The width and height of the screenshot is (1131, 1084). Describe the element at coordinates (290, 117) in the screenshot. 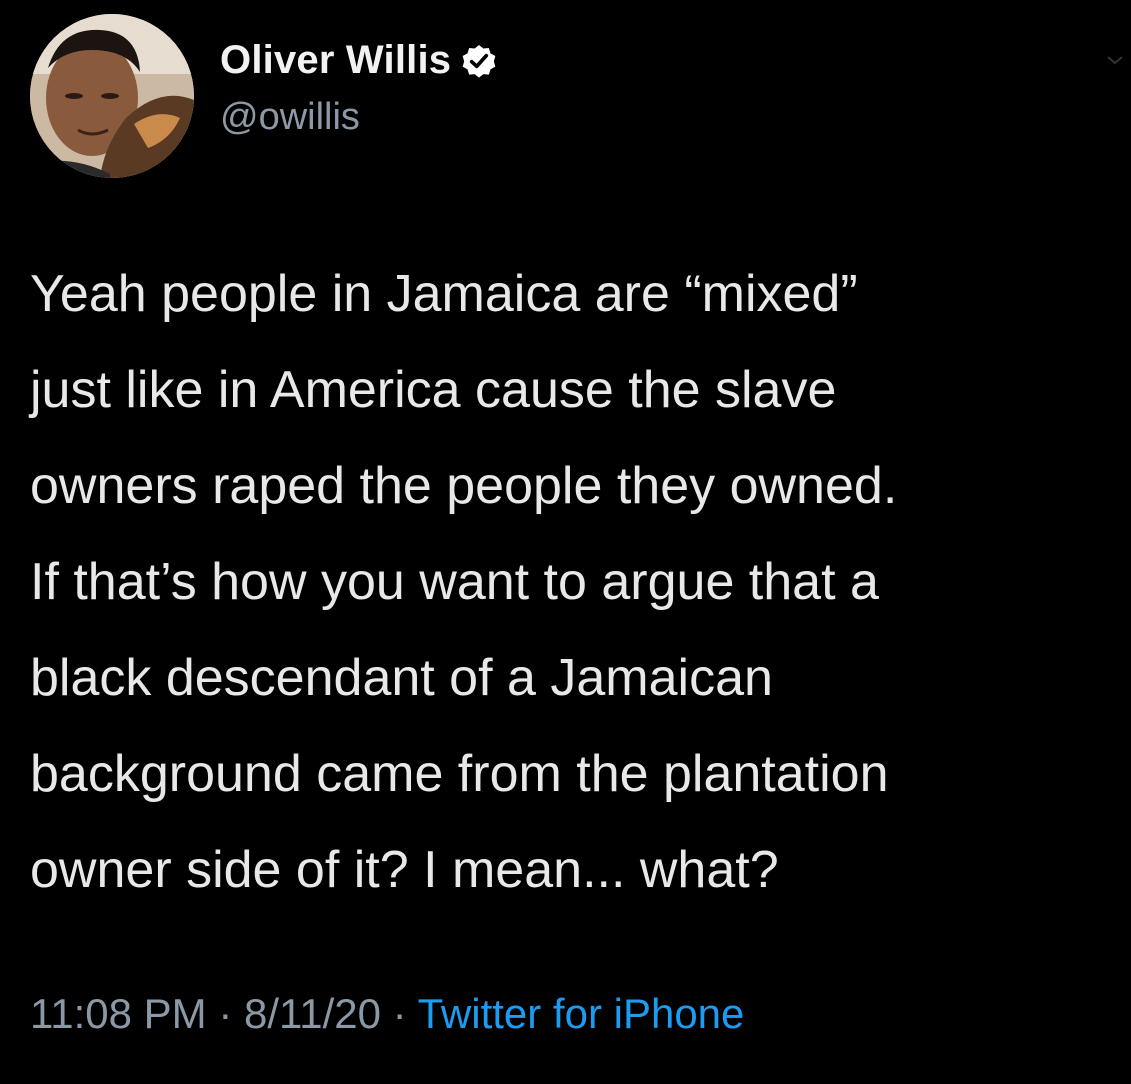

I see `user-handle: @owillis` at that location.